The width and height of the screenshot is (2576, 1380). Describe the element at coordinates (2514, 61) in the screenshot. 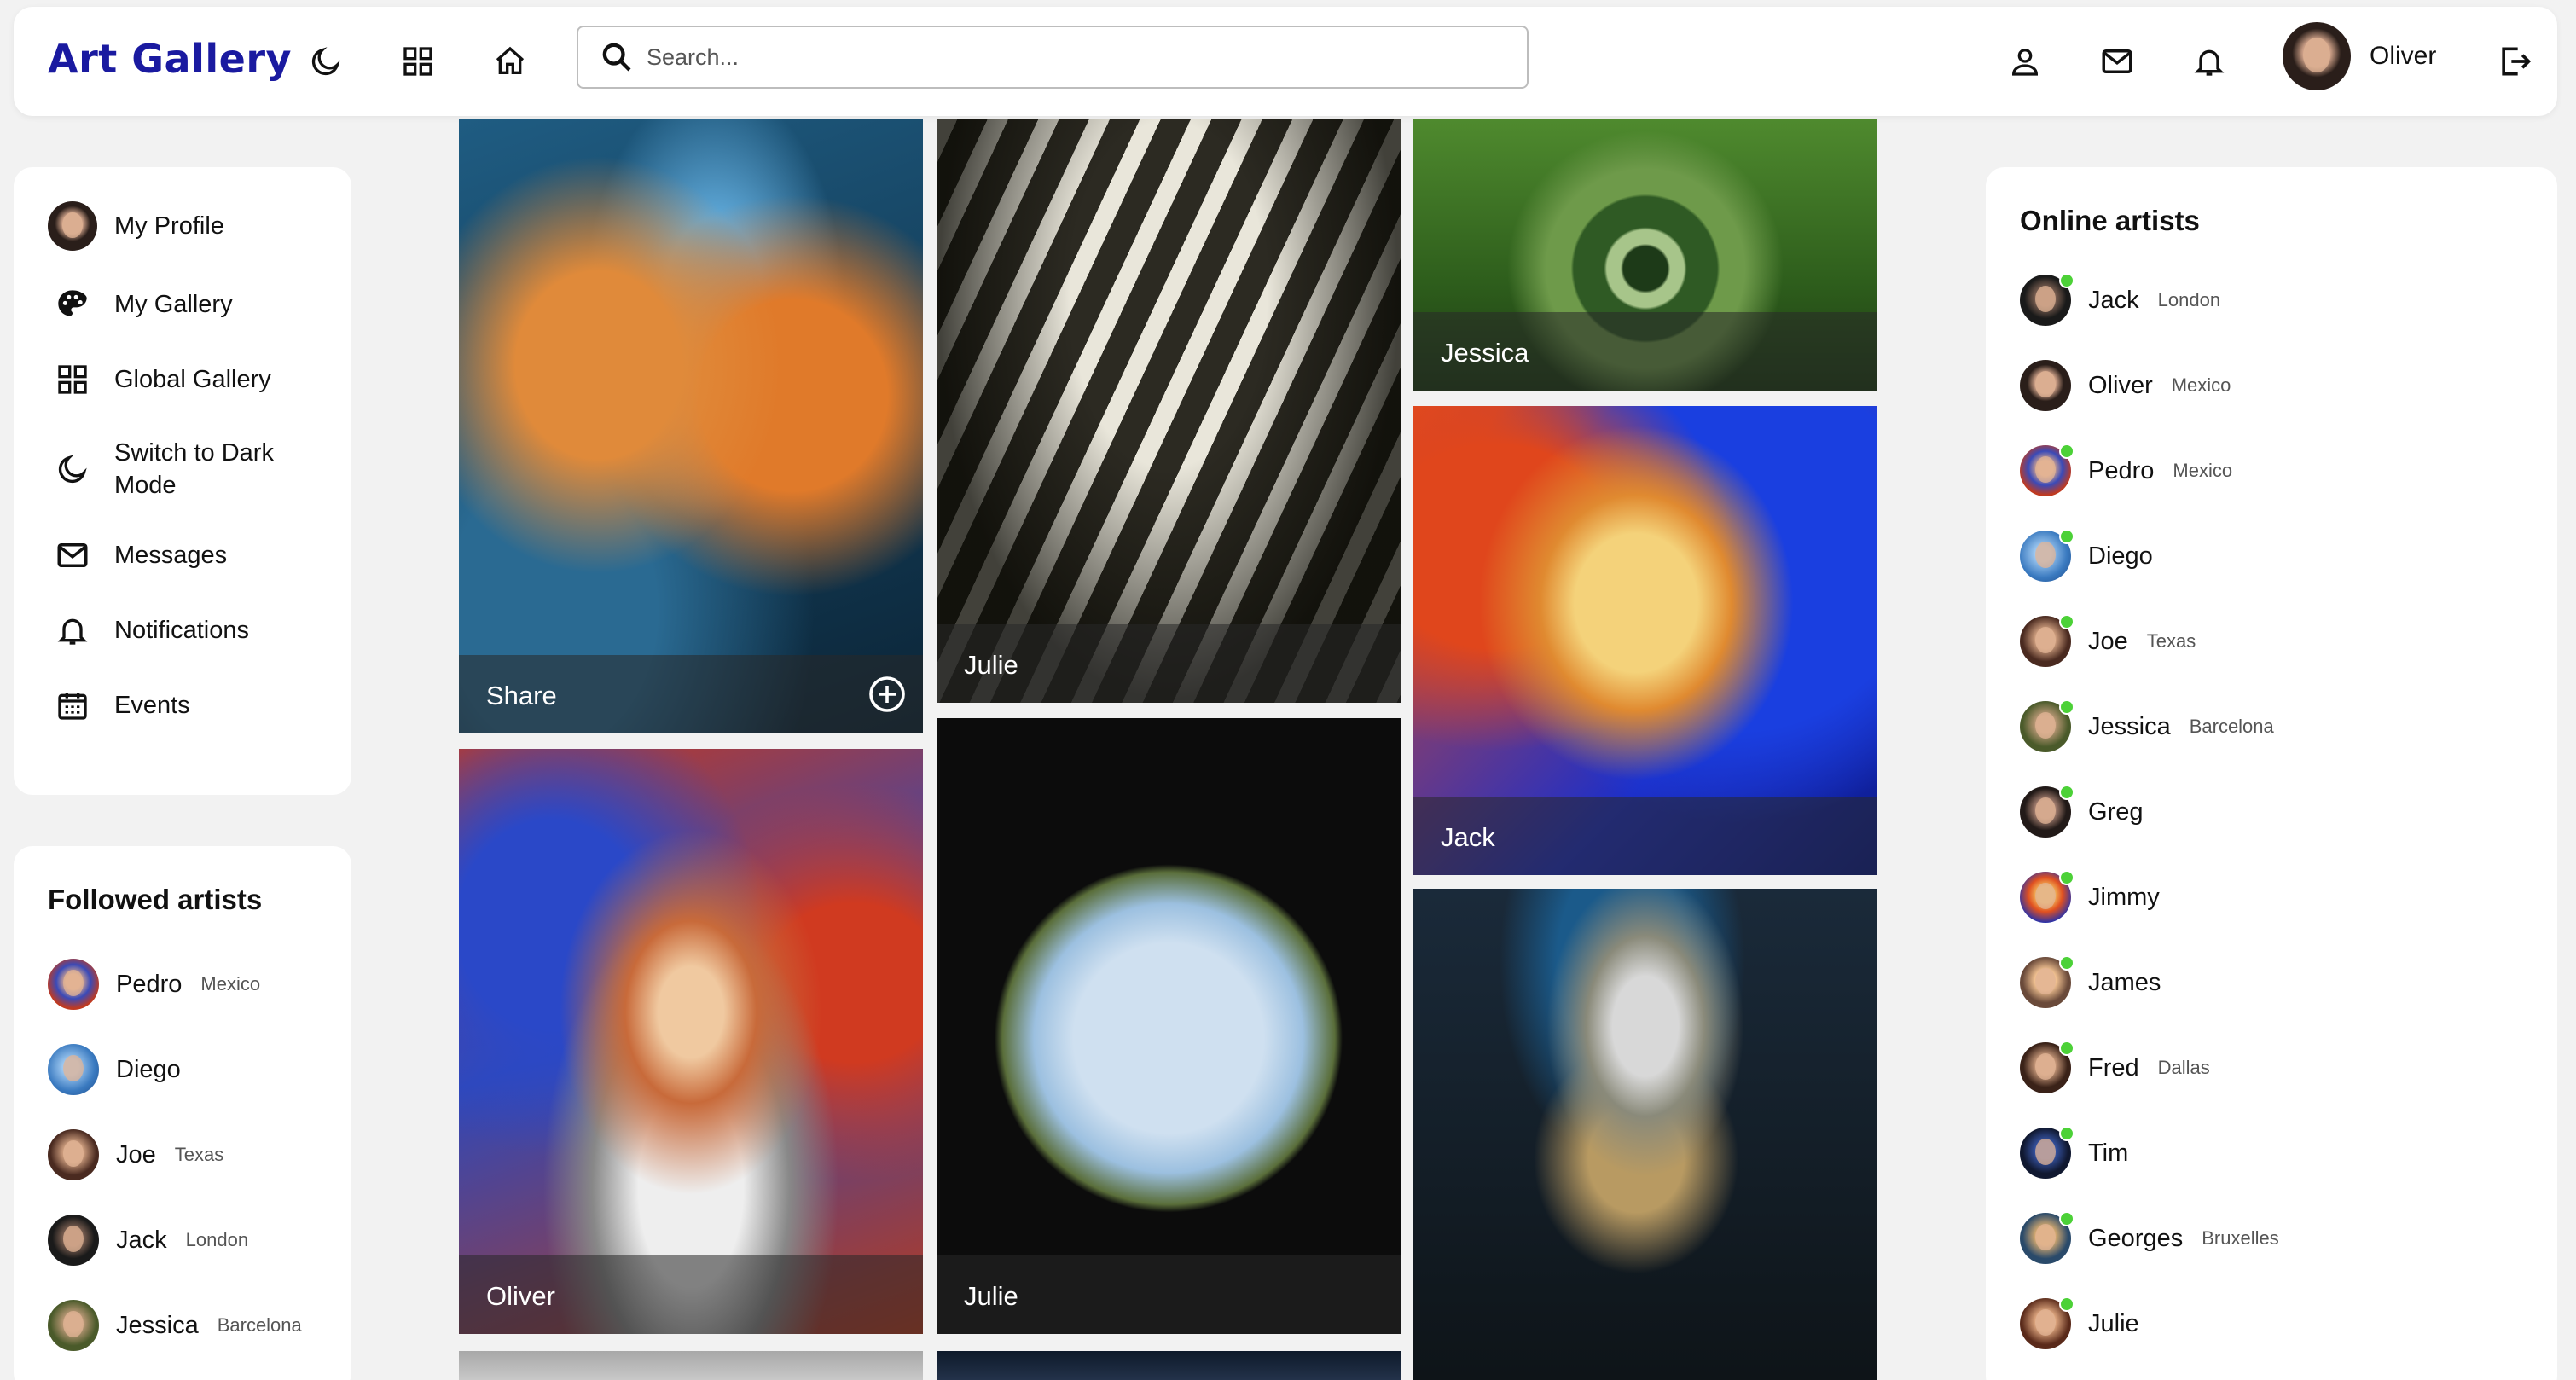

I see `logout-icon` at that location.